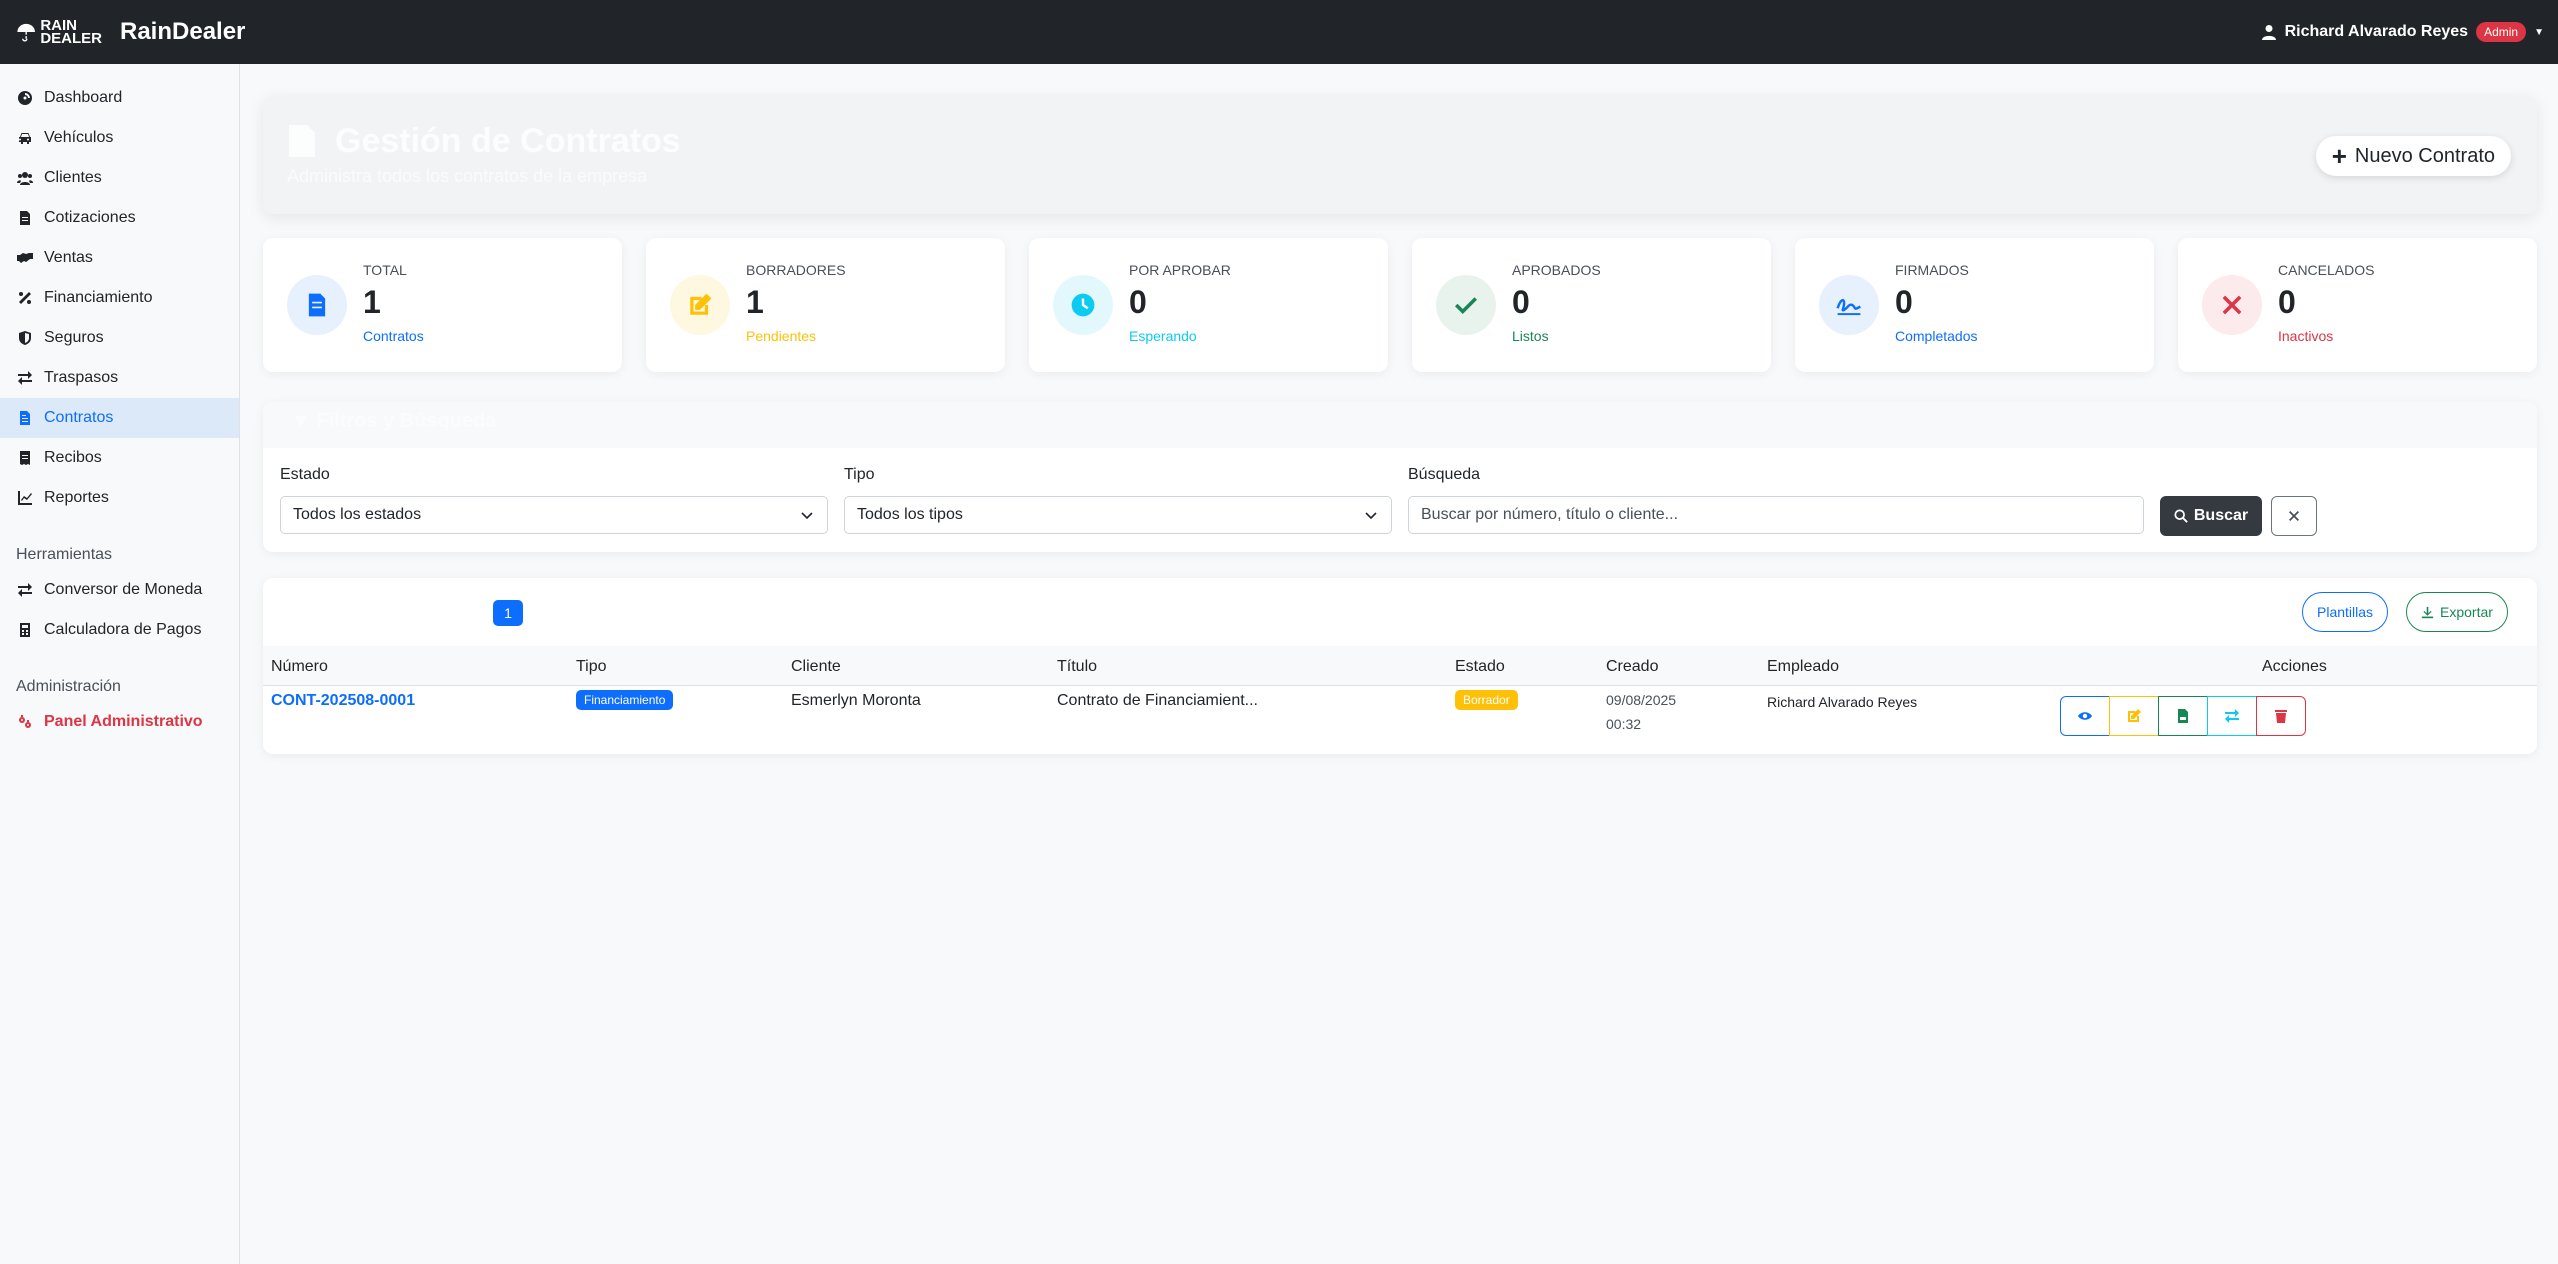 This screenshot has width=2558, height=1264. Describe the element at coordinates (79, 137) in the screenshot. I see `sidebar-item-label: Vehículos` at that location.